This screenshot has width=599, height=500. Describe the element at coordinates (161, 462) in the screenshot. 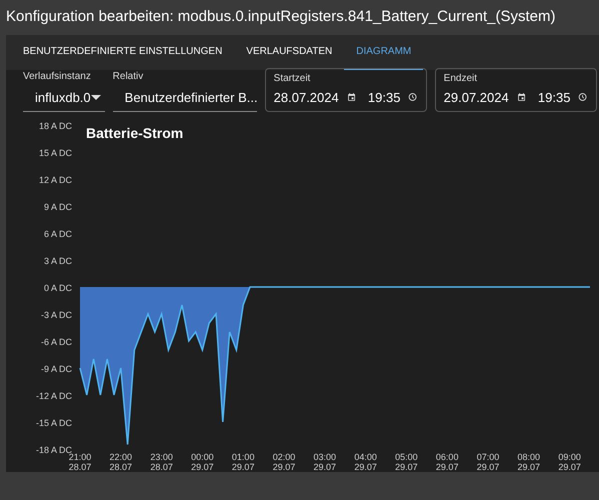

I see `x-tick-label: 23:00 28.07` at that location.